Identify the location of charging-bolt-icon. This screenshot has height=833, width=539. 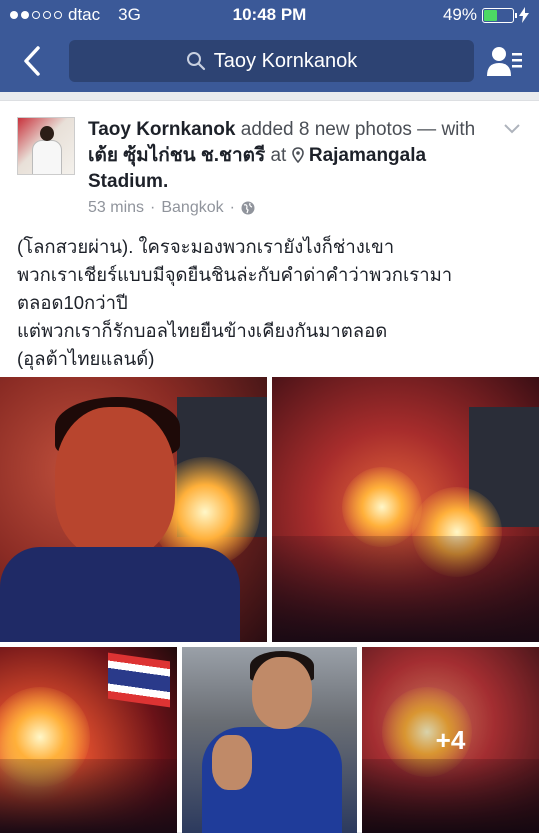
(524, 15).